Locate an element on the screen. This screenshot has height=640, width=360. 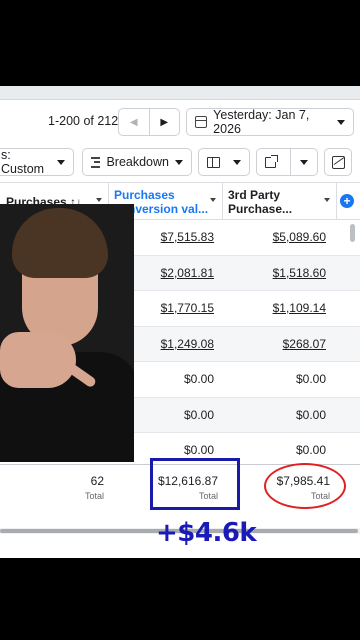
columns-dropdown: s: Custom is located at coordinates (37, 162).